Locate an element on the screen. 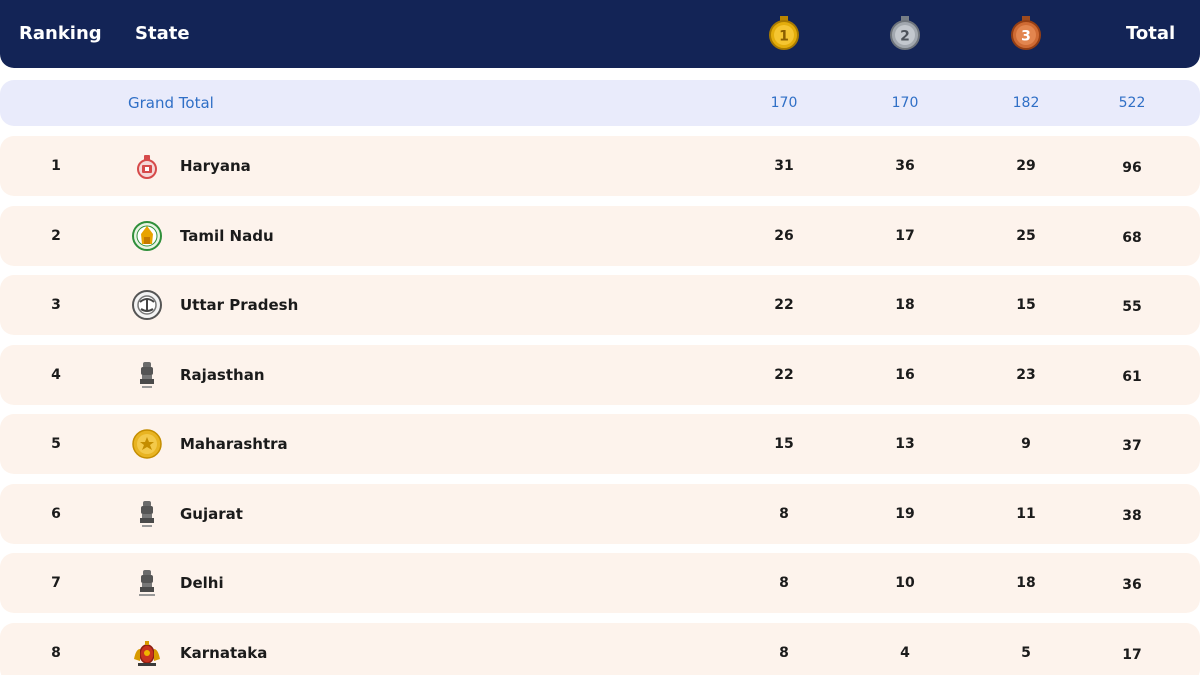 This screenshot has height=675, width=1200. grand-total-bronze: 182 is located at coordinates (1026, 103).